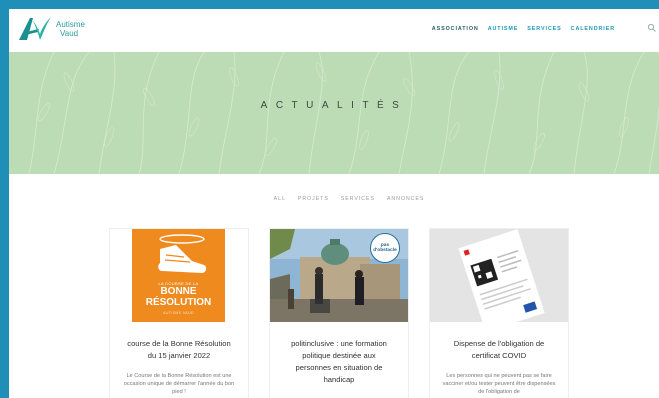 This screenshot has height=398, width=659. Describe the element at coordinates (523, 29) in the screenshot. I see `main-nav: Association Autisme Services Calendrier` at that location.